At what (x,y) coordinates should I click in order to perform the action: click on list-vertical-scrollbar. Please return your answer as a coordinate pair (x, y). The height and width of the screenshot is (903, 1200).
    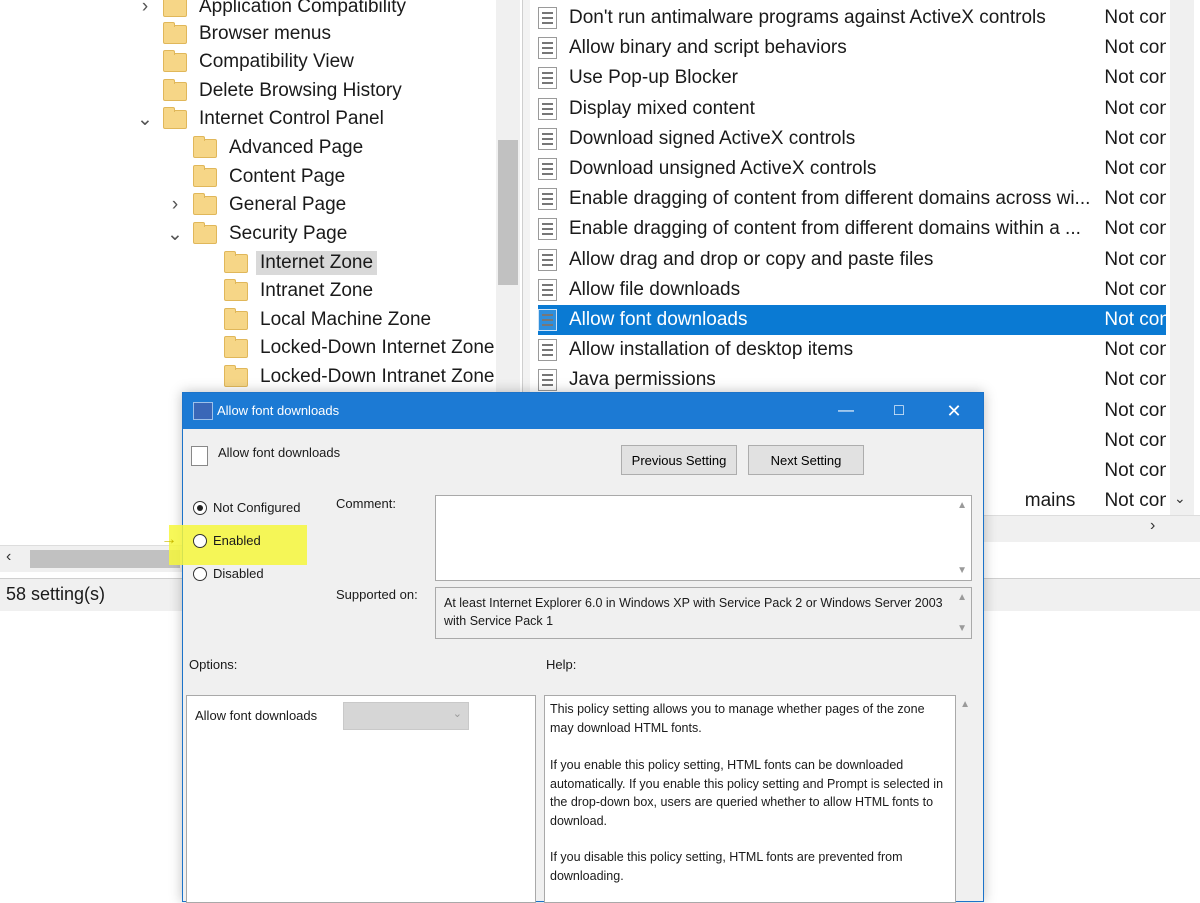
    Looking at the image, I should click on (1182, 257).